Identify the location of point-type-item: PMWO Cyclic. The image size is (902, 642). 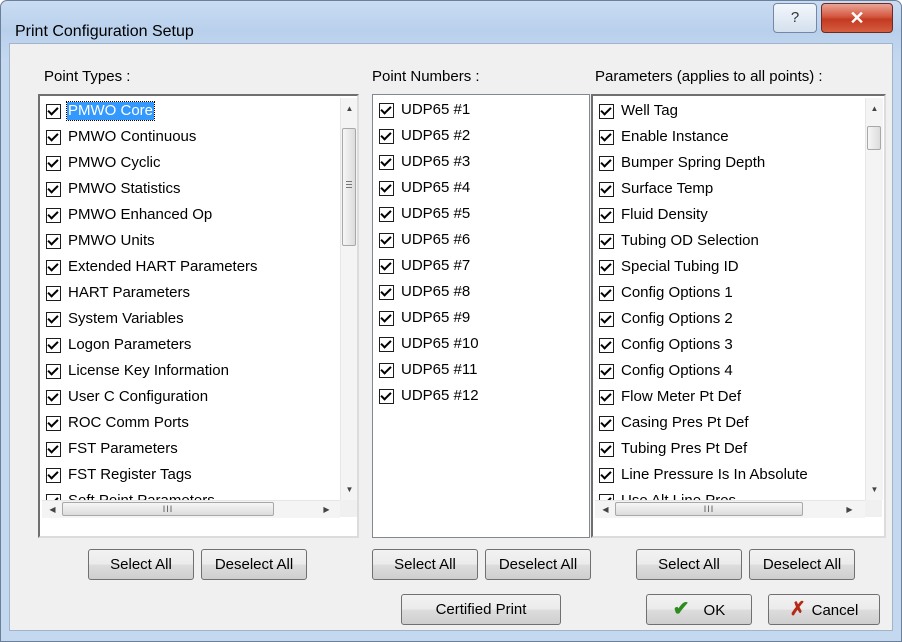
(150, 163).